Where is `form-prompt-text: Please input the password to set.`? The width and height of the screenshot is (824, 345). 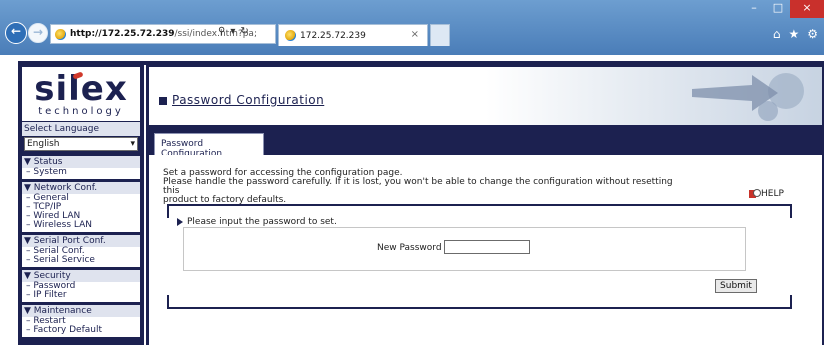 form-prompt-text: Please input the password to set. is located at coordinates (262, 222).